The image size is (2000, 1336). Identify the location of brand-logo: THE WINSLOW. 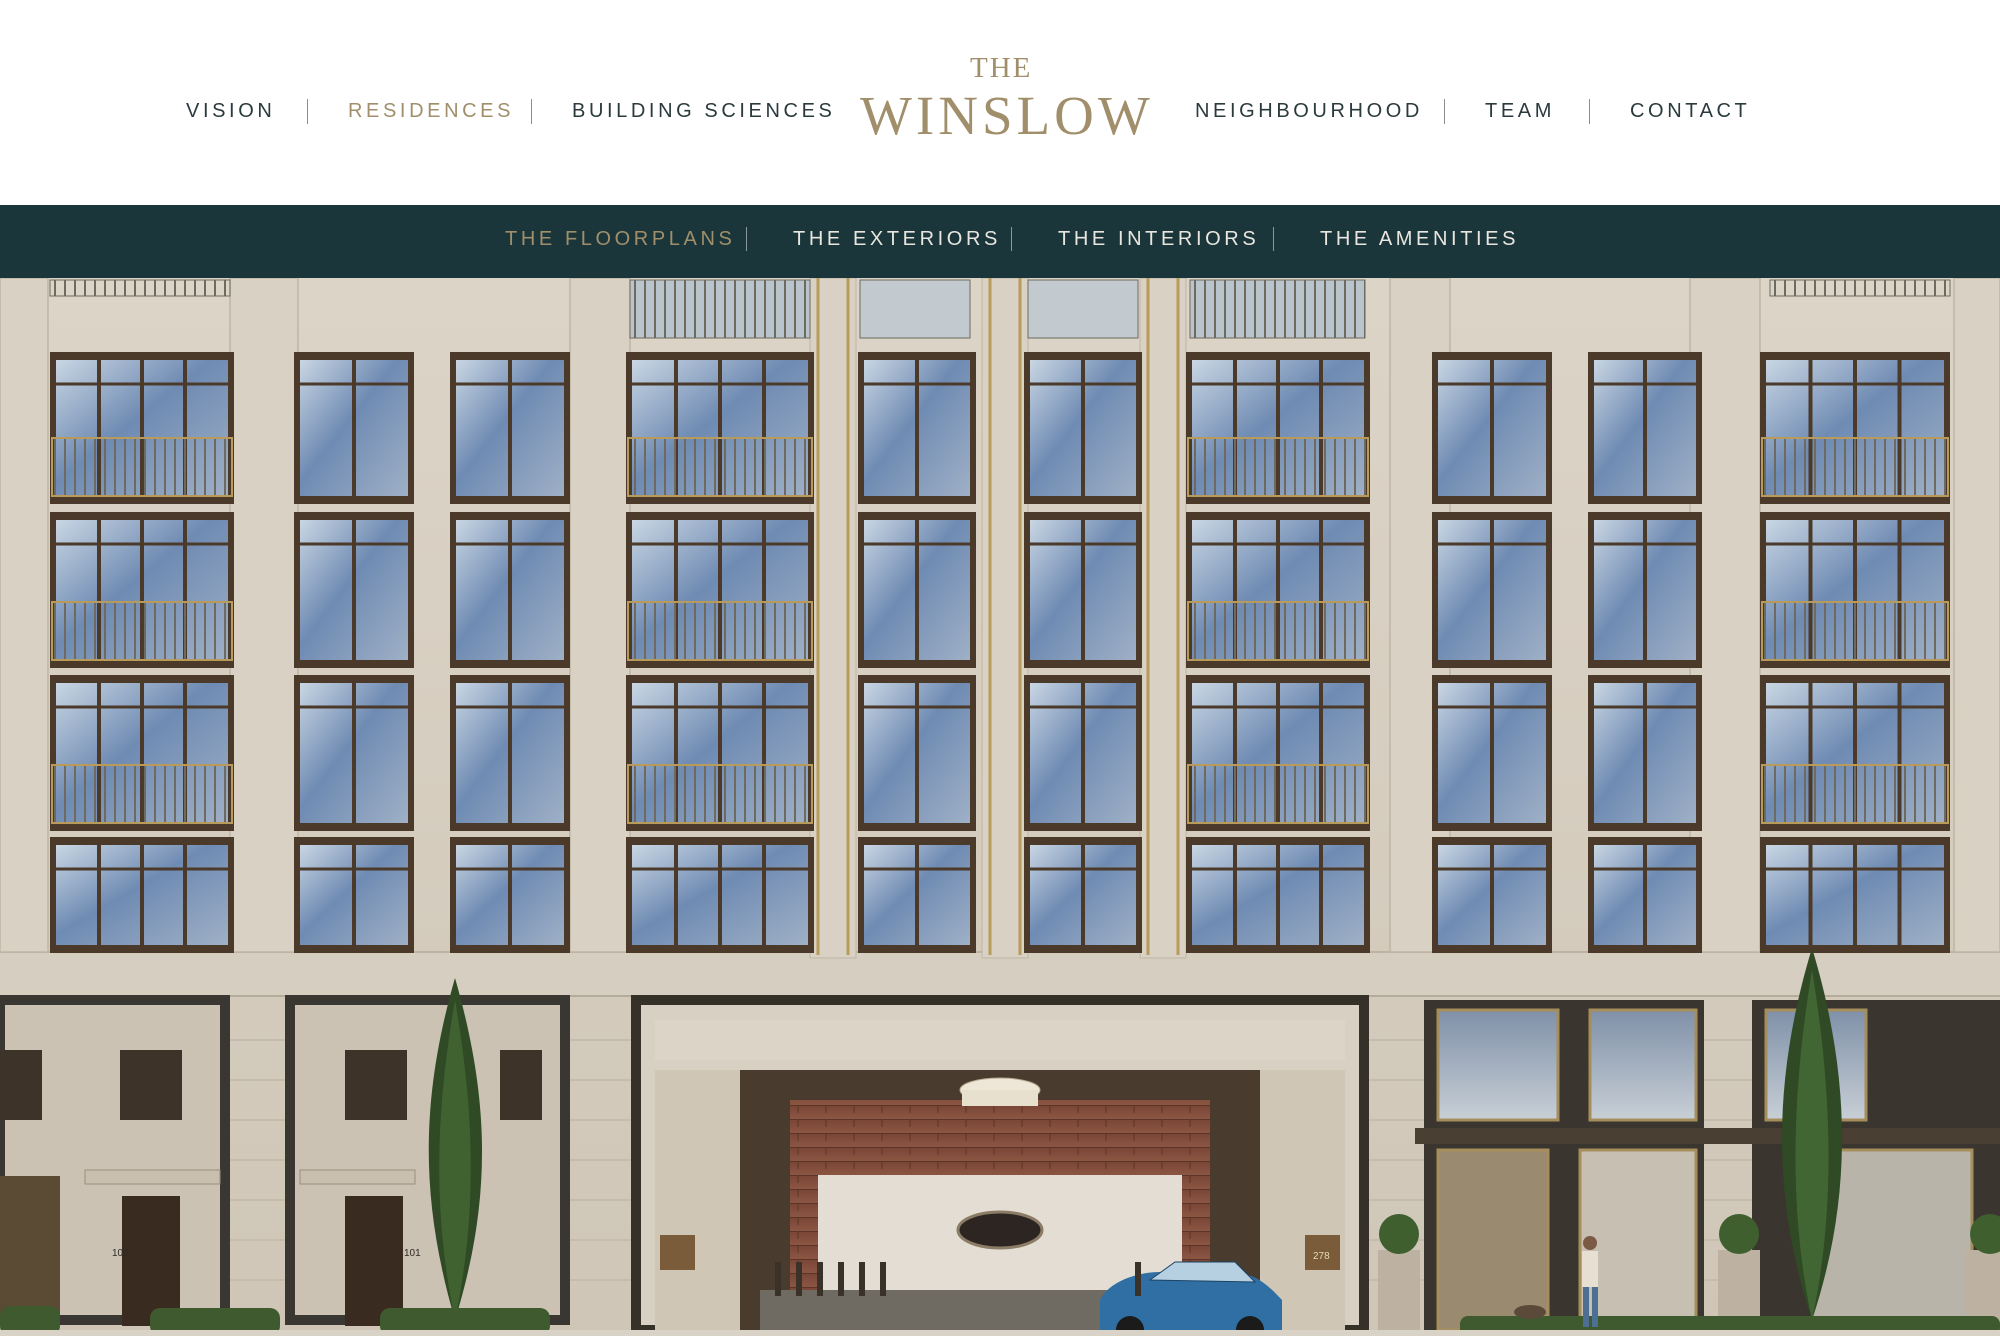
(1000, 80).